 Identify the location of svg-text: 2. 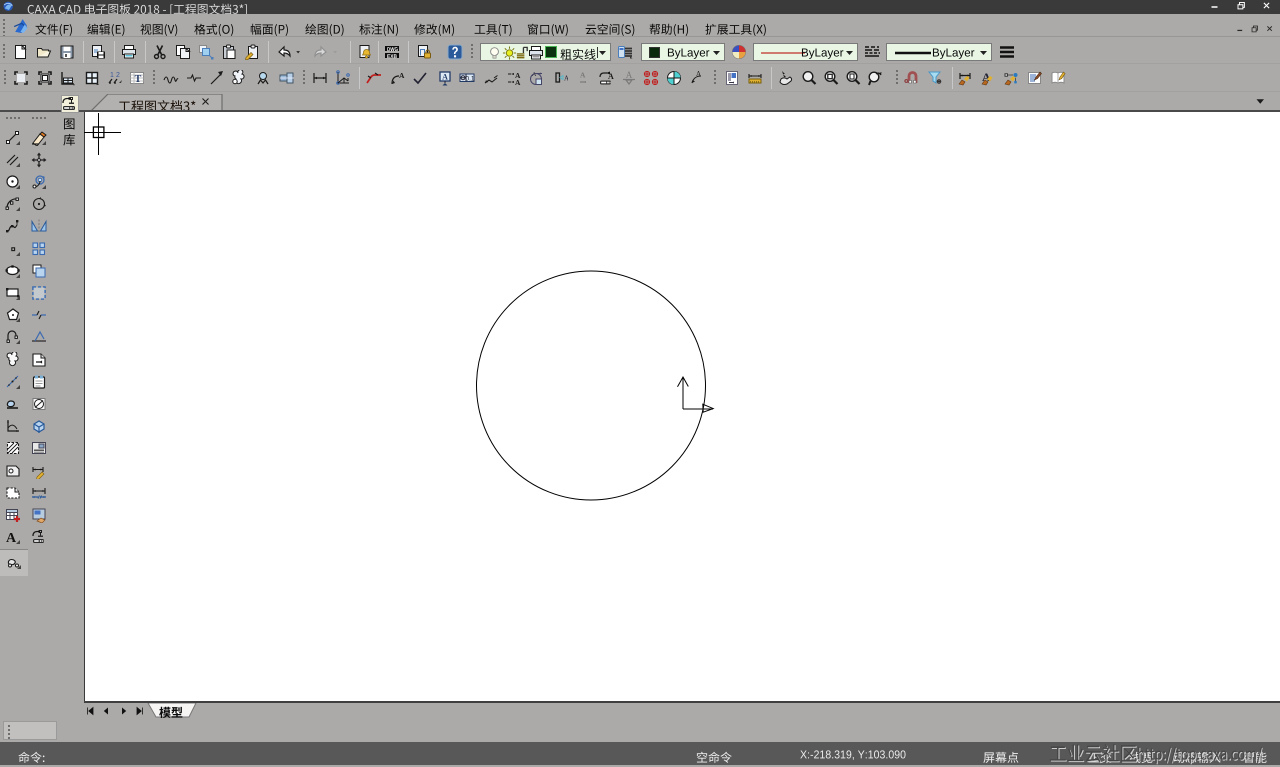
(118, 75).